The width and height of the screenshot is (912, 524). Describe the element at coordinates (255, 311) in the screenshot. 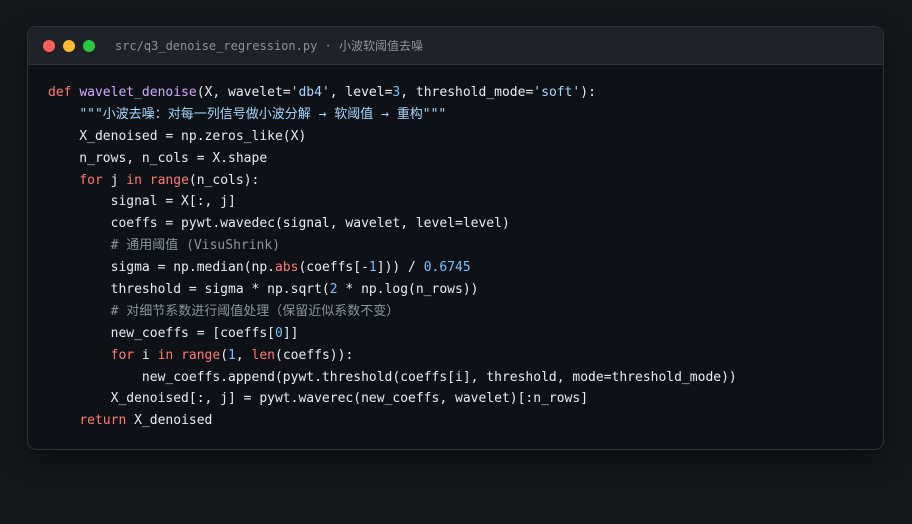

I see `comment-token: # 对细节系数进行阈值处理（保留近似系数不变）` at that location.